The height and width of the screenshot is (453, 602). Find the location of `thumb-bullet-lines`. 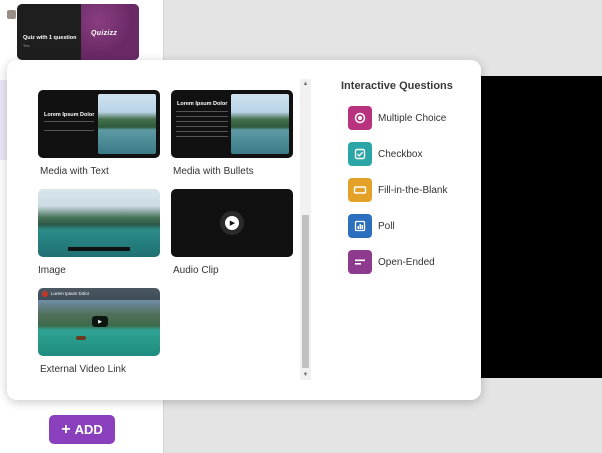

thumb-bullet-lines is located at coordinates (202, 126).